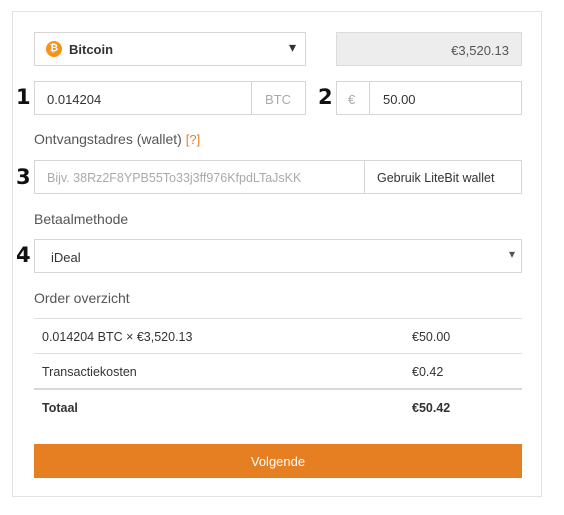 The image size is (564, 515). I want to click on table-row: 0.014204 BTC × €3,520.13 €50.00, so click(278, 336).